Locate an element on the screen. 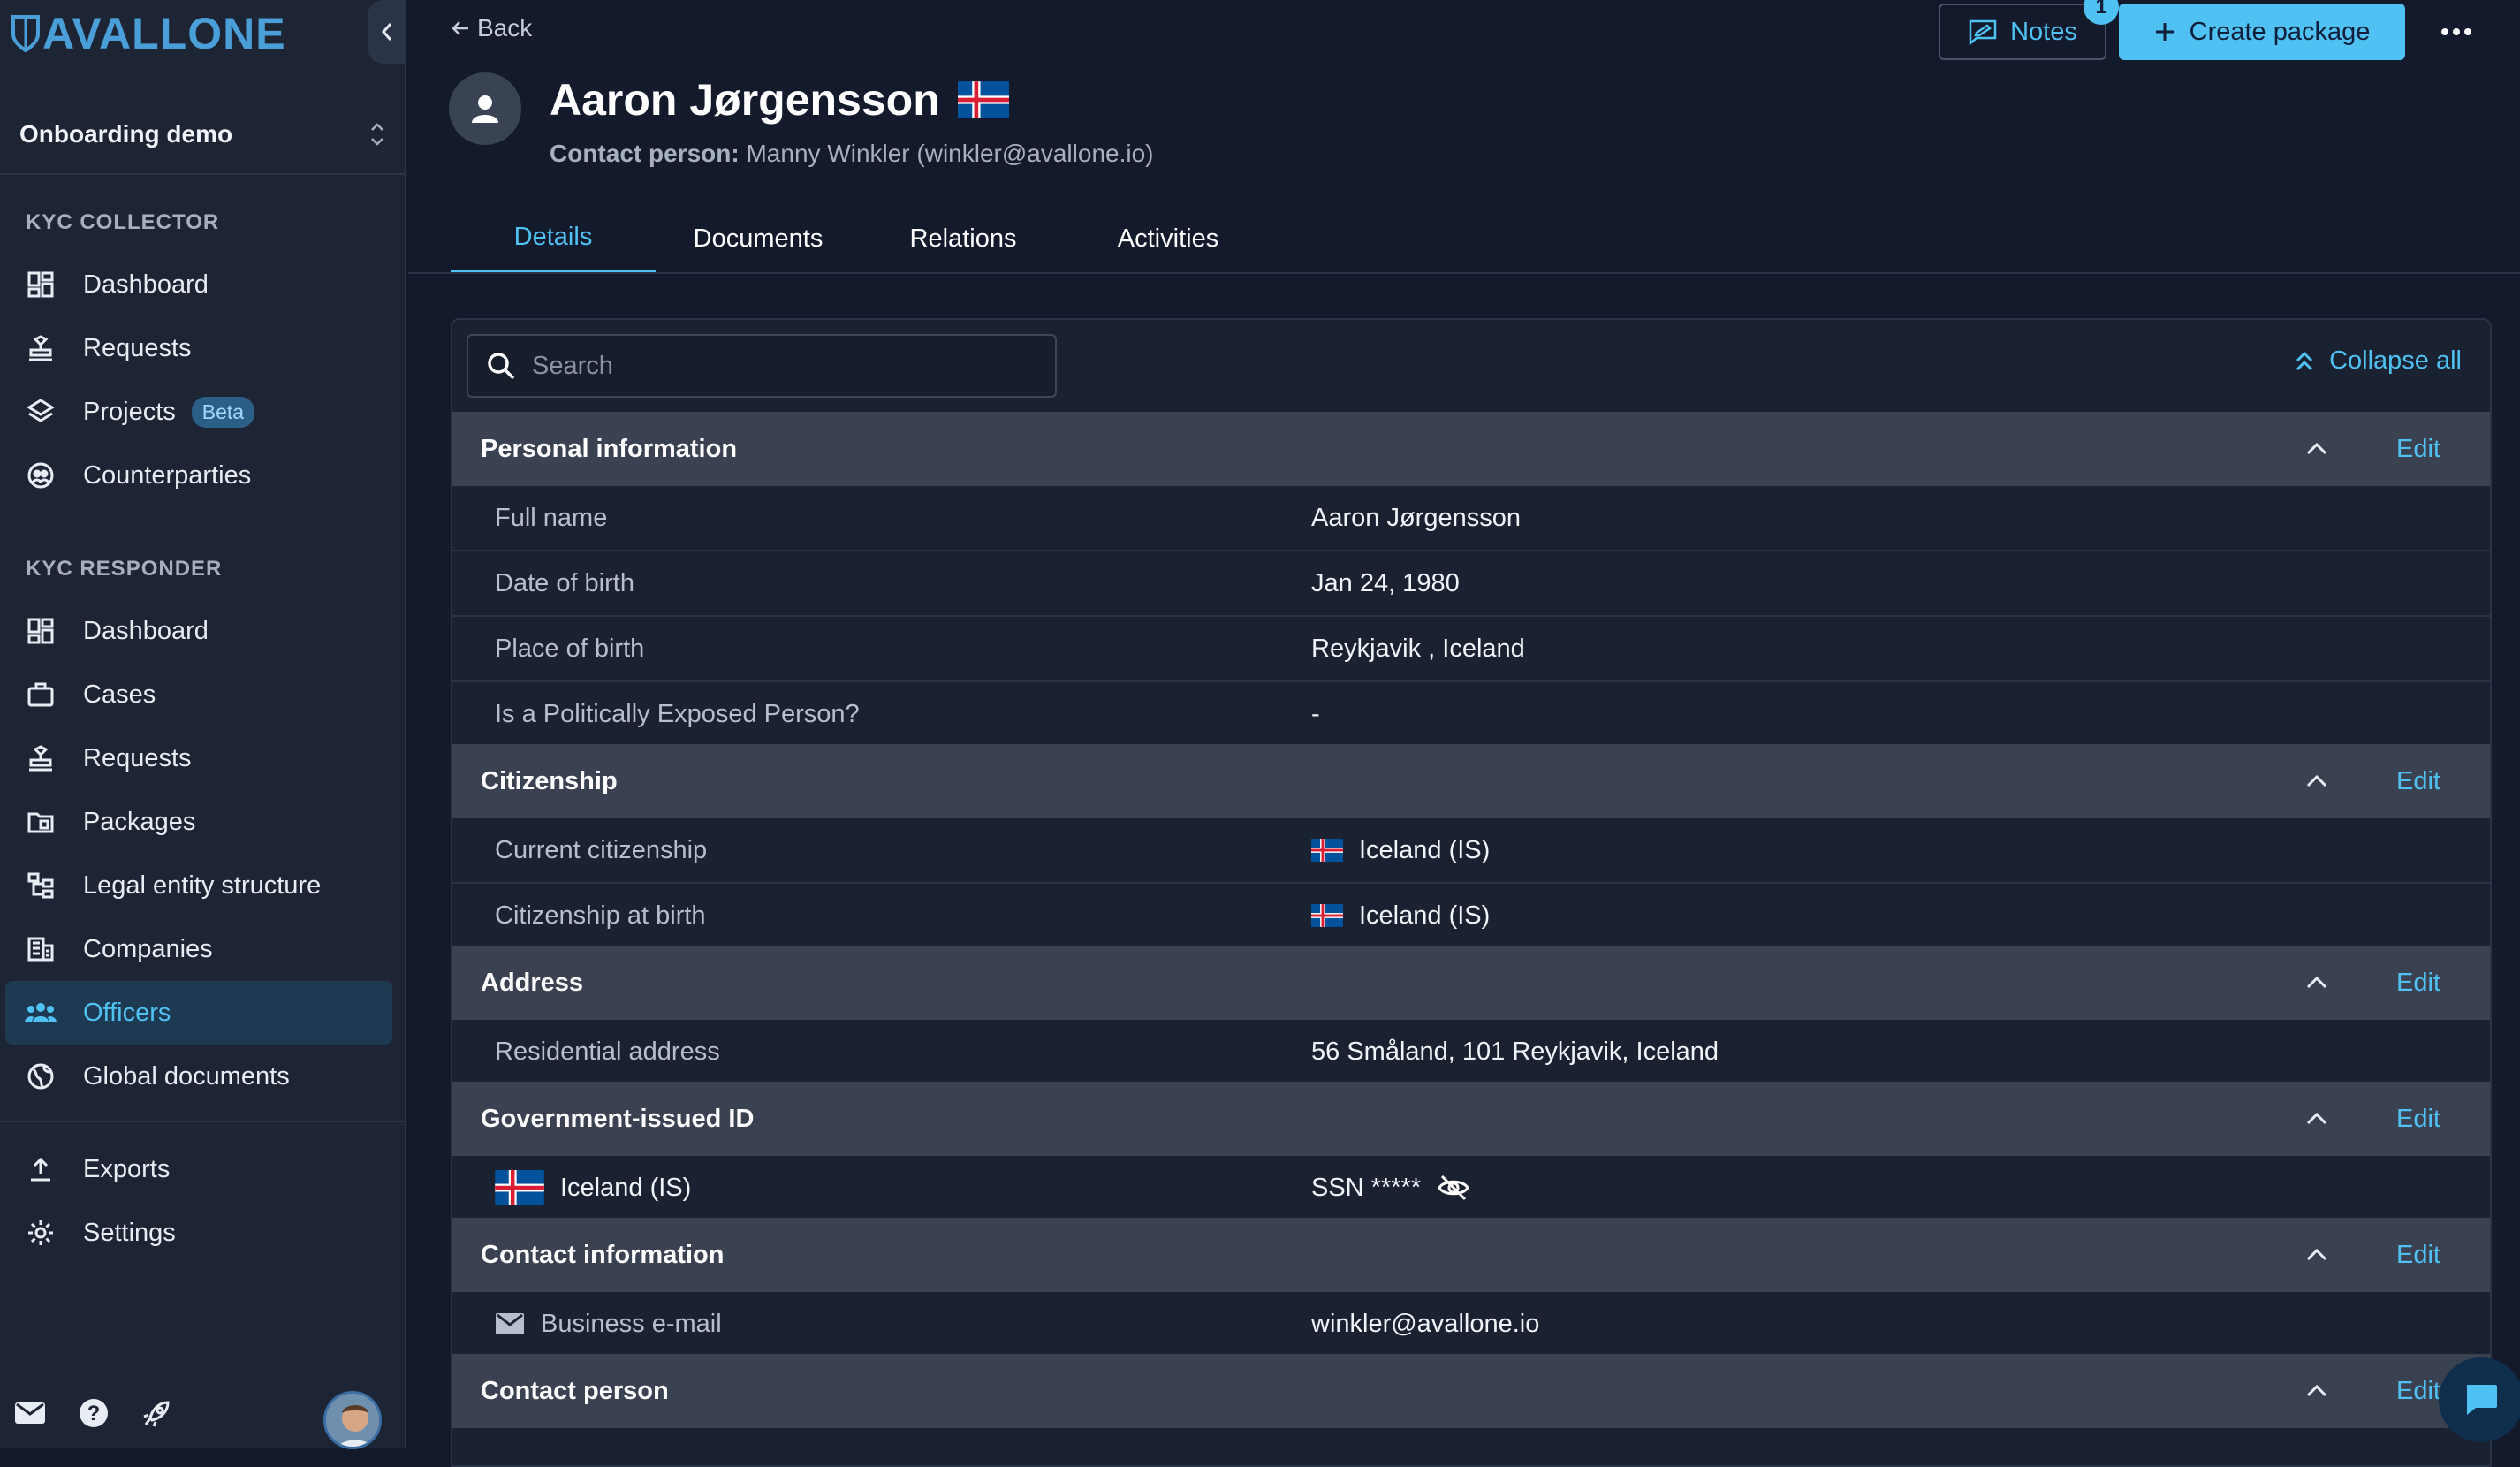  people-icon is located at coordinates (41, 1013).